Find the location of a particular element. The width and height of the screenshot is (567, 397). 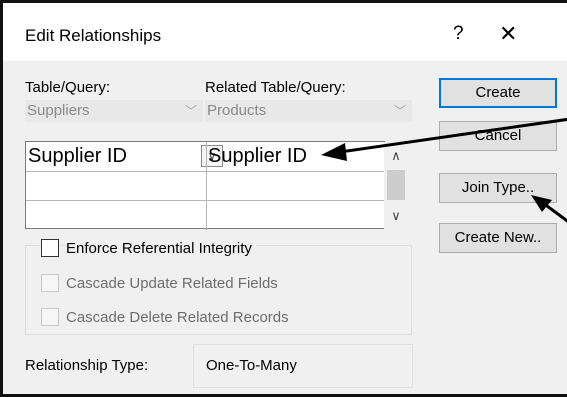

annotation-arrow-line is located at coordinates (449, 136).